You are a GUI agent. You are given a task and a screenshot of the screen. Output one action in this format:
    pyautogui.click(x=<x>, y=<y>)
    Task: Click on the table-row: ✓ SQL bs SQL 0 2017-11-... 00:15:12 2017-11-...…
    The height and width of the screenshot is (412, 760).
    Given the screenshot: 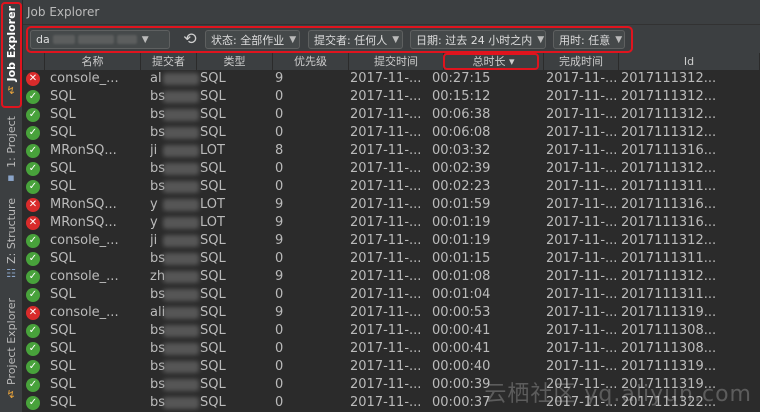 What is the action you would take?
    pyautogui.click(x=391, y=97)
    